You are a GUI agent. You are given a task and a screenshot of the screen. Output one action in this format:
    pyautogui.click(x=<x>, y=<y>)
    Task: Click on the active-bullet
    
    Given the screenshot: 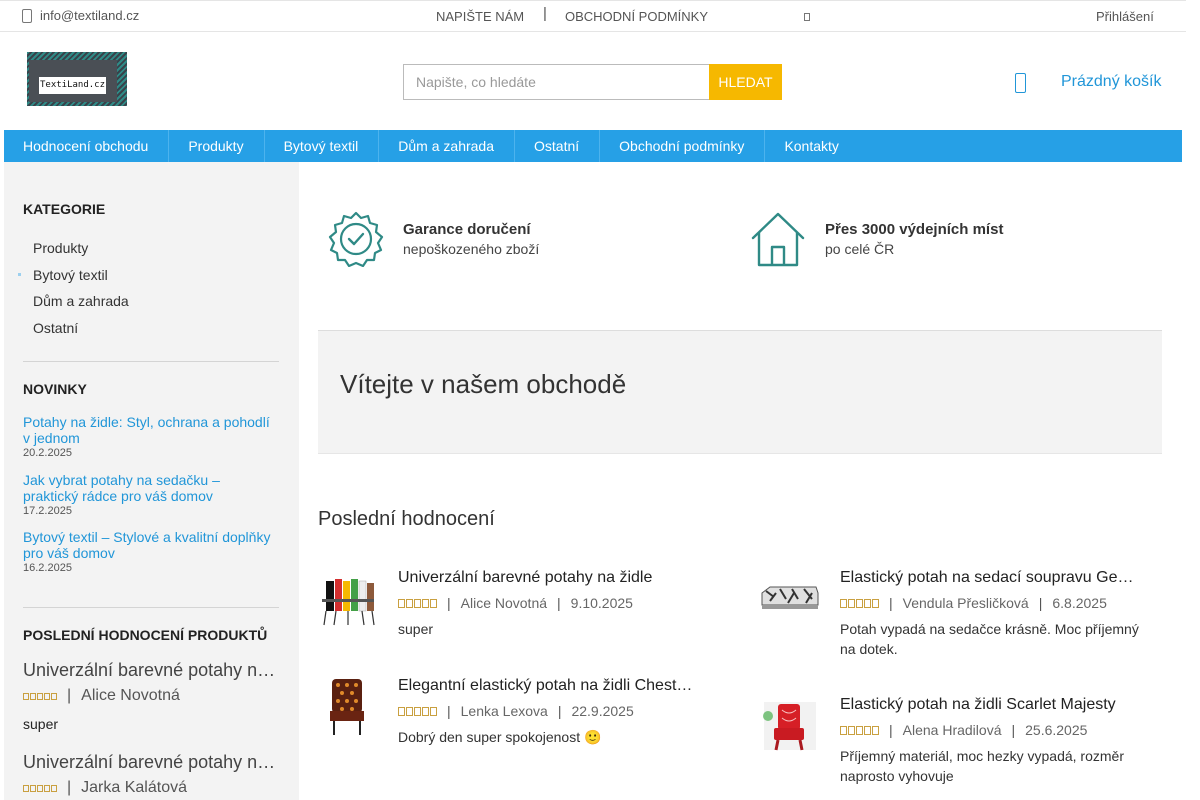 What is the action you would take?
    pyautogui.click(x=19, y=274)
    